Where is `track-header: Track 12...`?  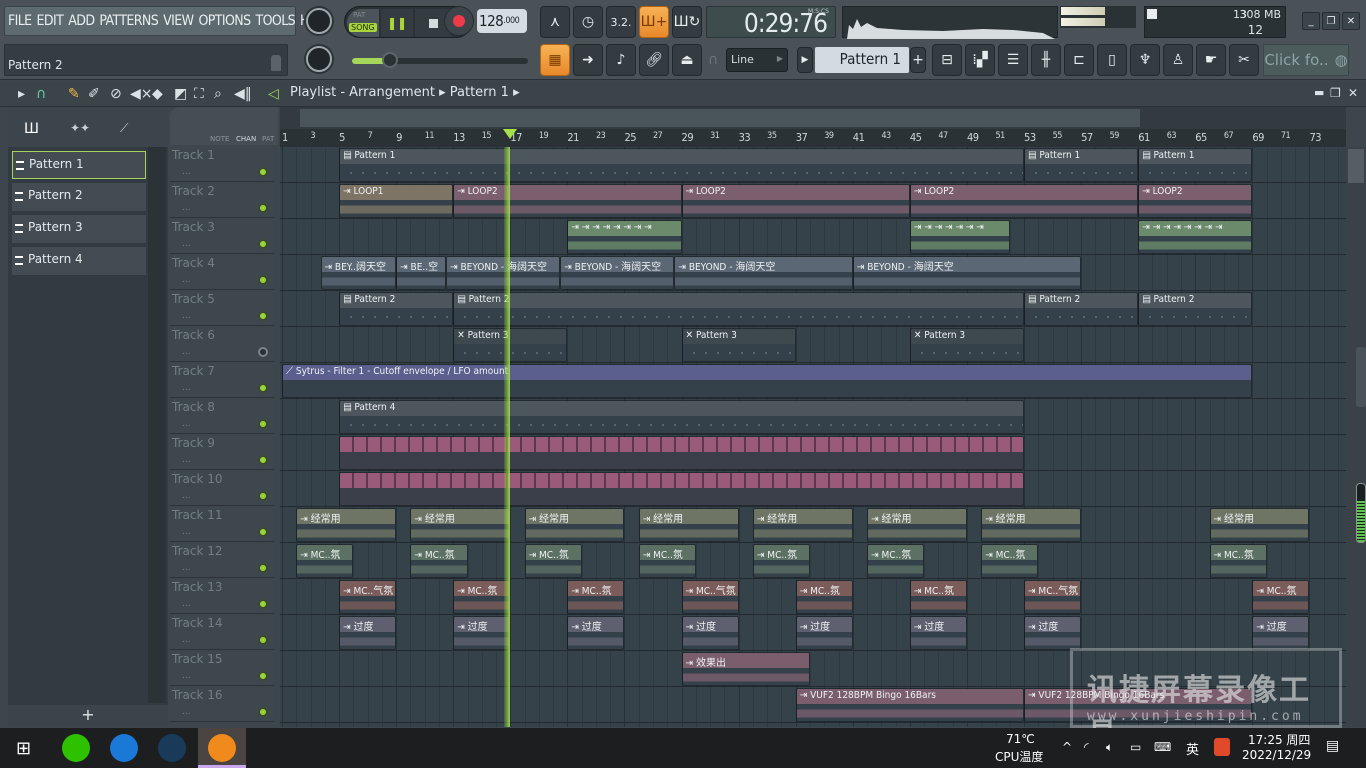 track-header: Track 12... is located at coordinates (222, 560).